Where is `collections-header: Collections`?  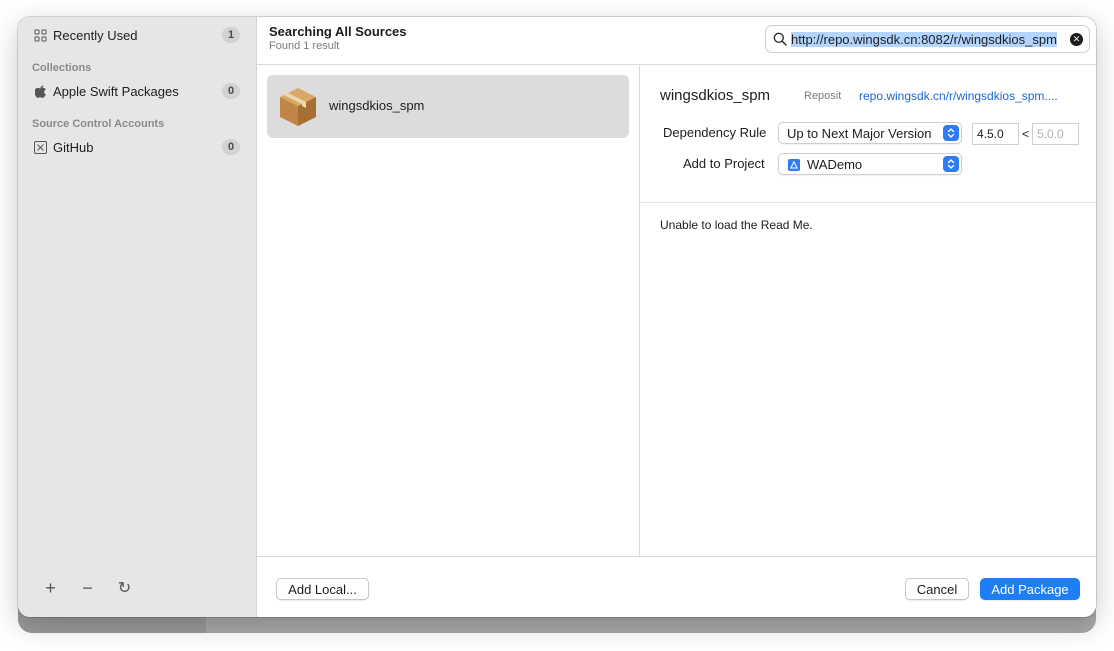 collections-header: Collections is located at coordinates (62, 68).